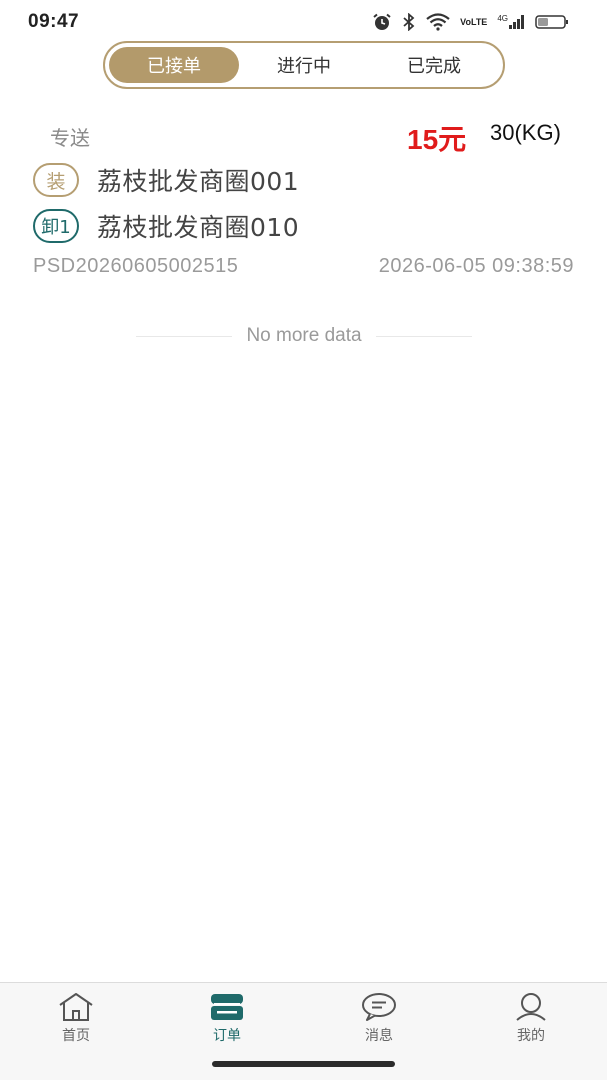  What do you see at coordinates (174, 65) in the screenshot?
I see `tab-accepted: 已接单` at bounding box center [174, 65].